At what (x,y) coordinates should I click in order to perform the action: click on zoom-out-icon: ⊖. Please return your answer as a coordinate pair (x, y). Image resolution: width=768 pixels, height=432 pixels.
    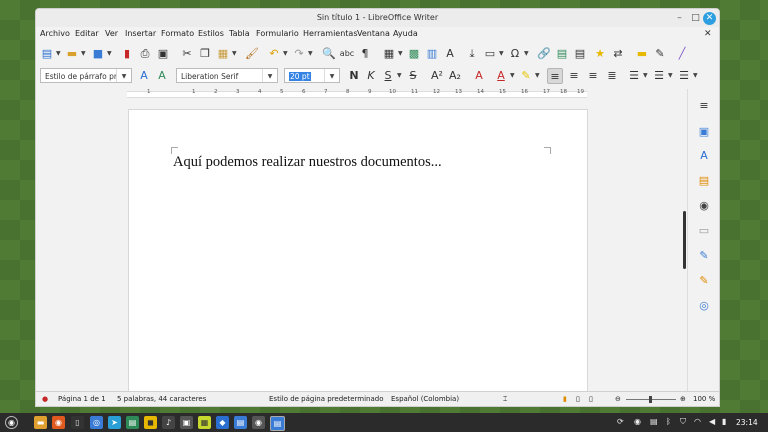
    Looking at the image, I should click on (618, 399).